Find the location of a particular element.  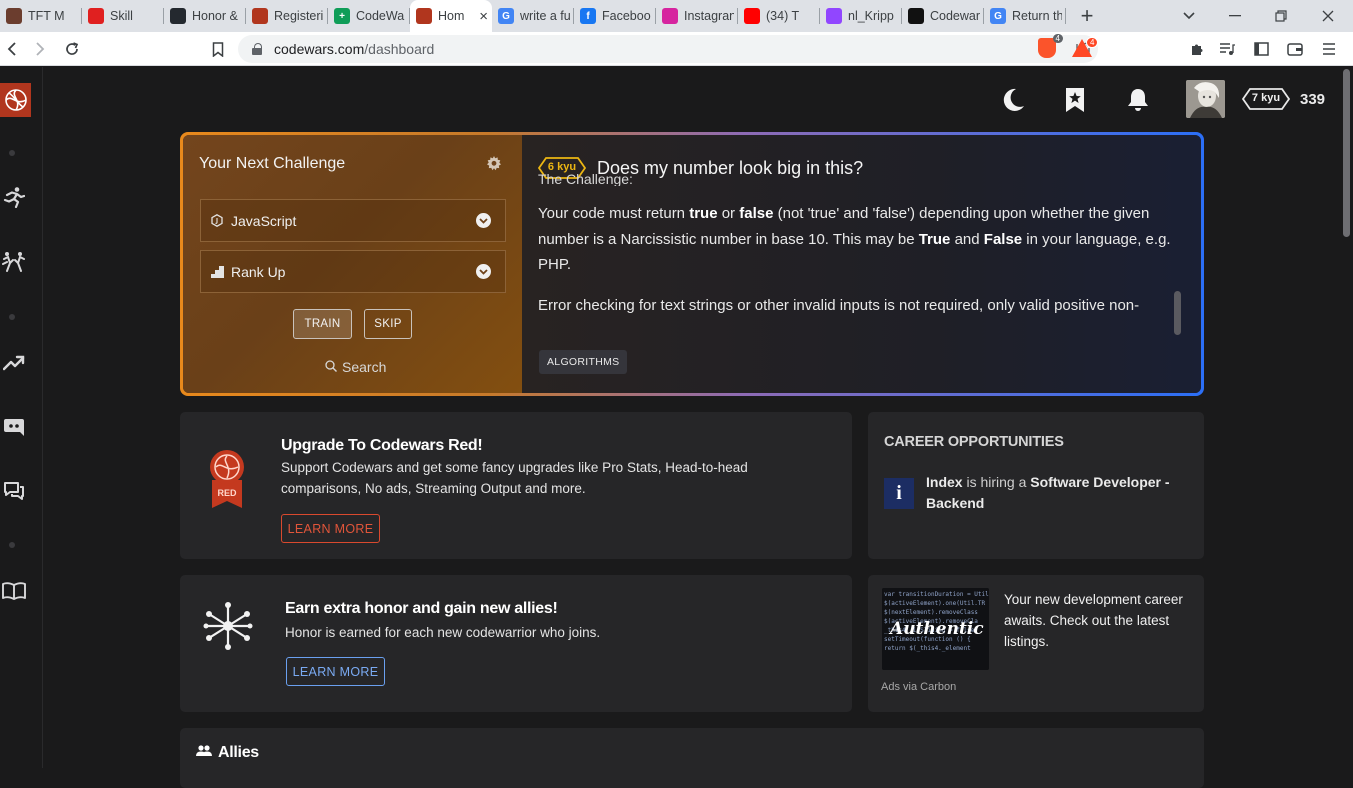

browser-tab: TFT M is located at coordinates (41, 16).